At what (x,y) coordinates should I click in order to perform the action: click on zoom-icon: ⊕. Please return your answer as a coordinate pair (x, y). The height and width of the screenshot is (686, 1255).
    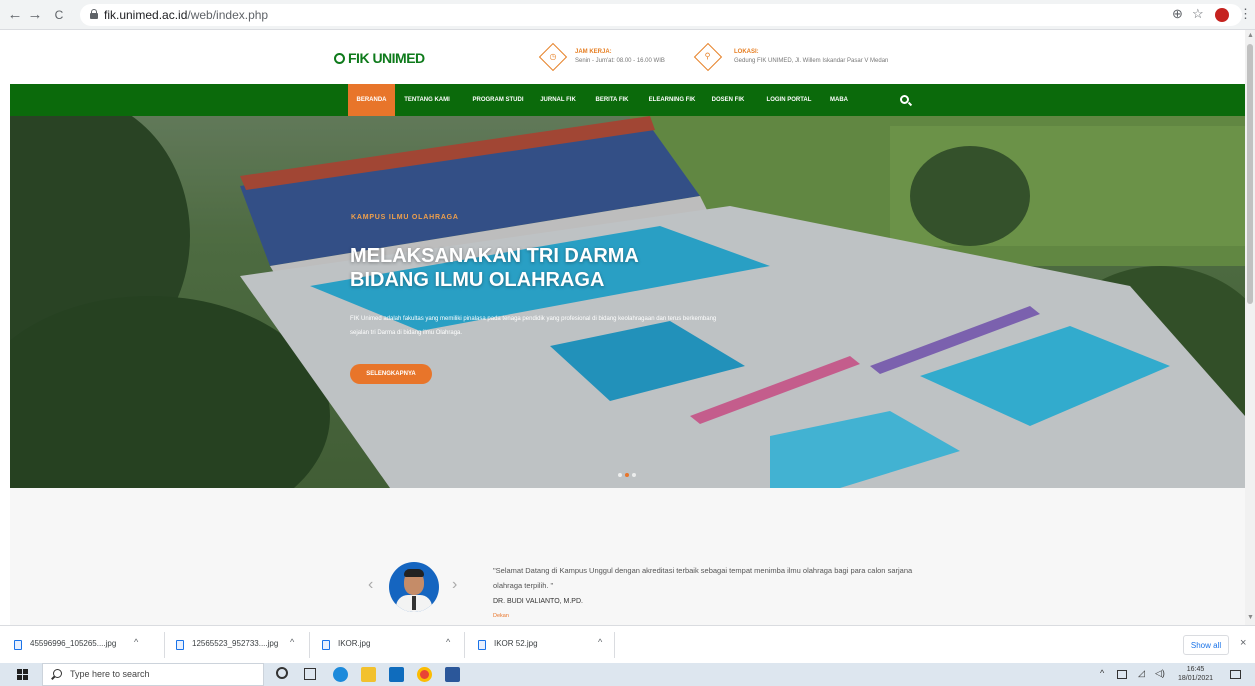
    Looking at the image, I should click on (1177, 14).